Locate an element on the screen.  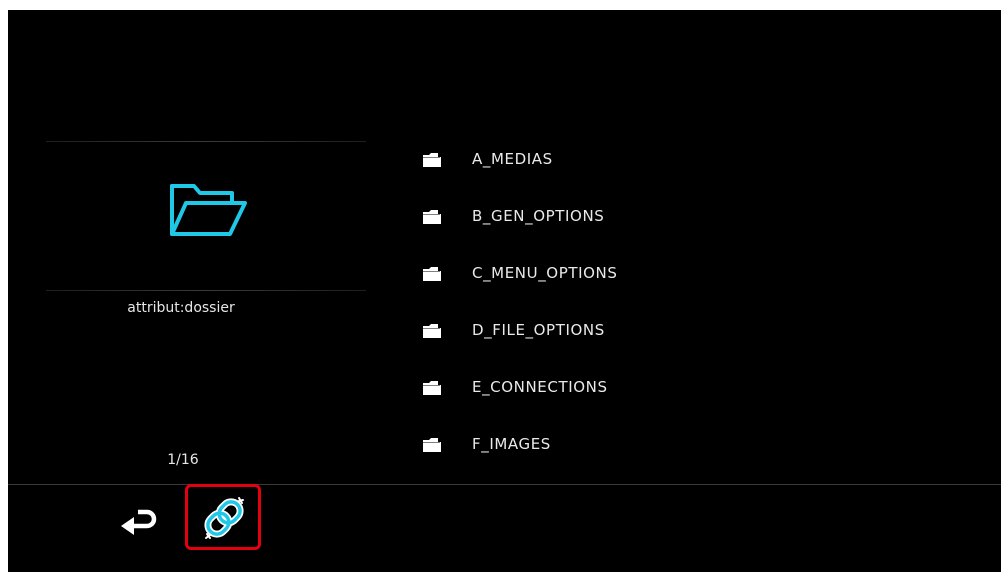
list-item-b-gen-options: B_GEN_OPTIONS is located at coordinates (666, 227).